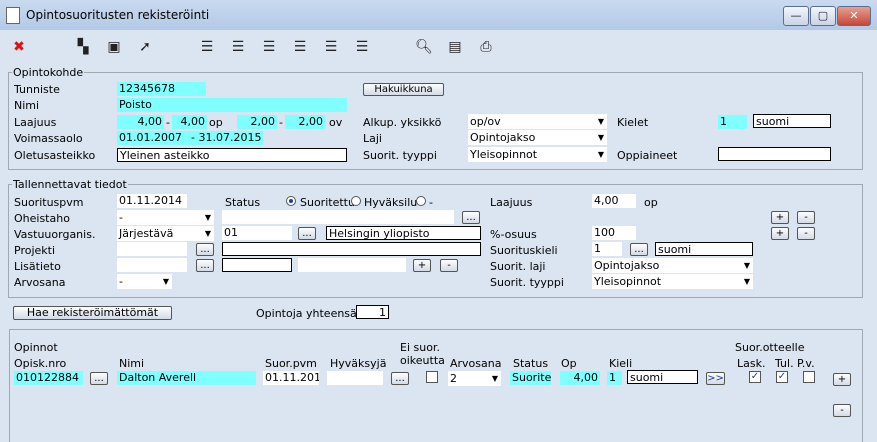 The height and width of the screenshot is (442, 877). Describe the element at coordinates (257, 265) in the screenshot. I see `lisatieto-code-field` at that location.